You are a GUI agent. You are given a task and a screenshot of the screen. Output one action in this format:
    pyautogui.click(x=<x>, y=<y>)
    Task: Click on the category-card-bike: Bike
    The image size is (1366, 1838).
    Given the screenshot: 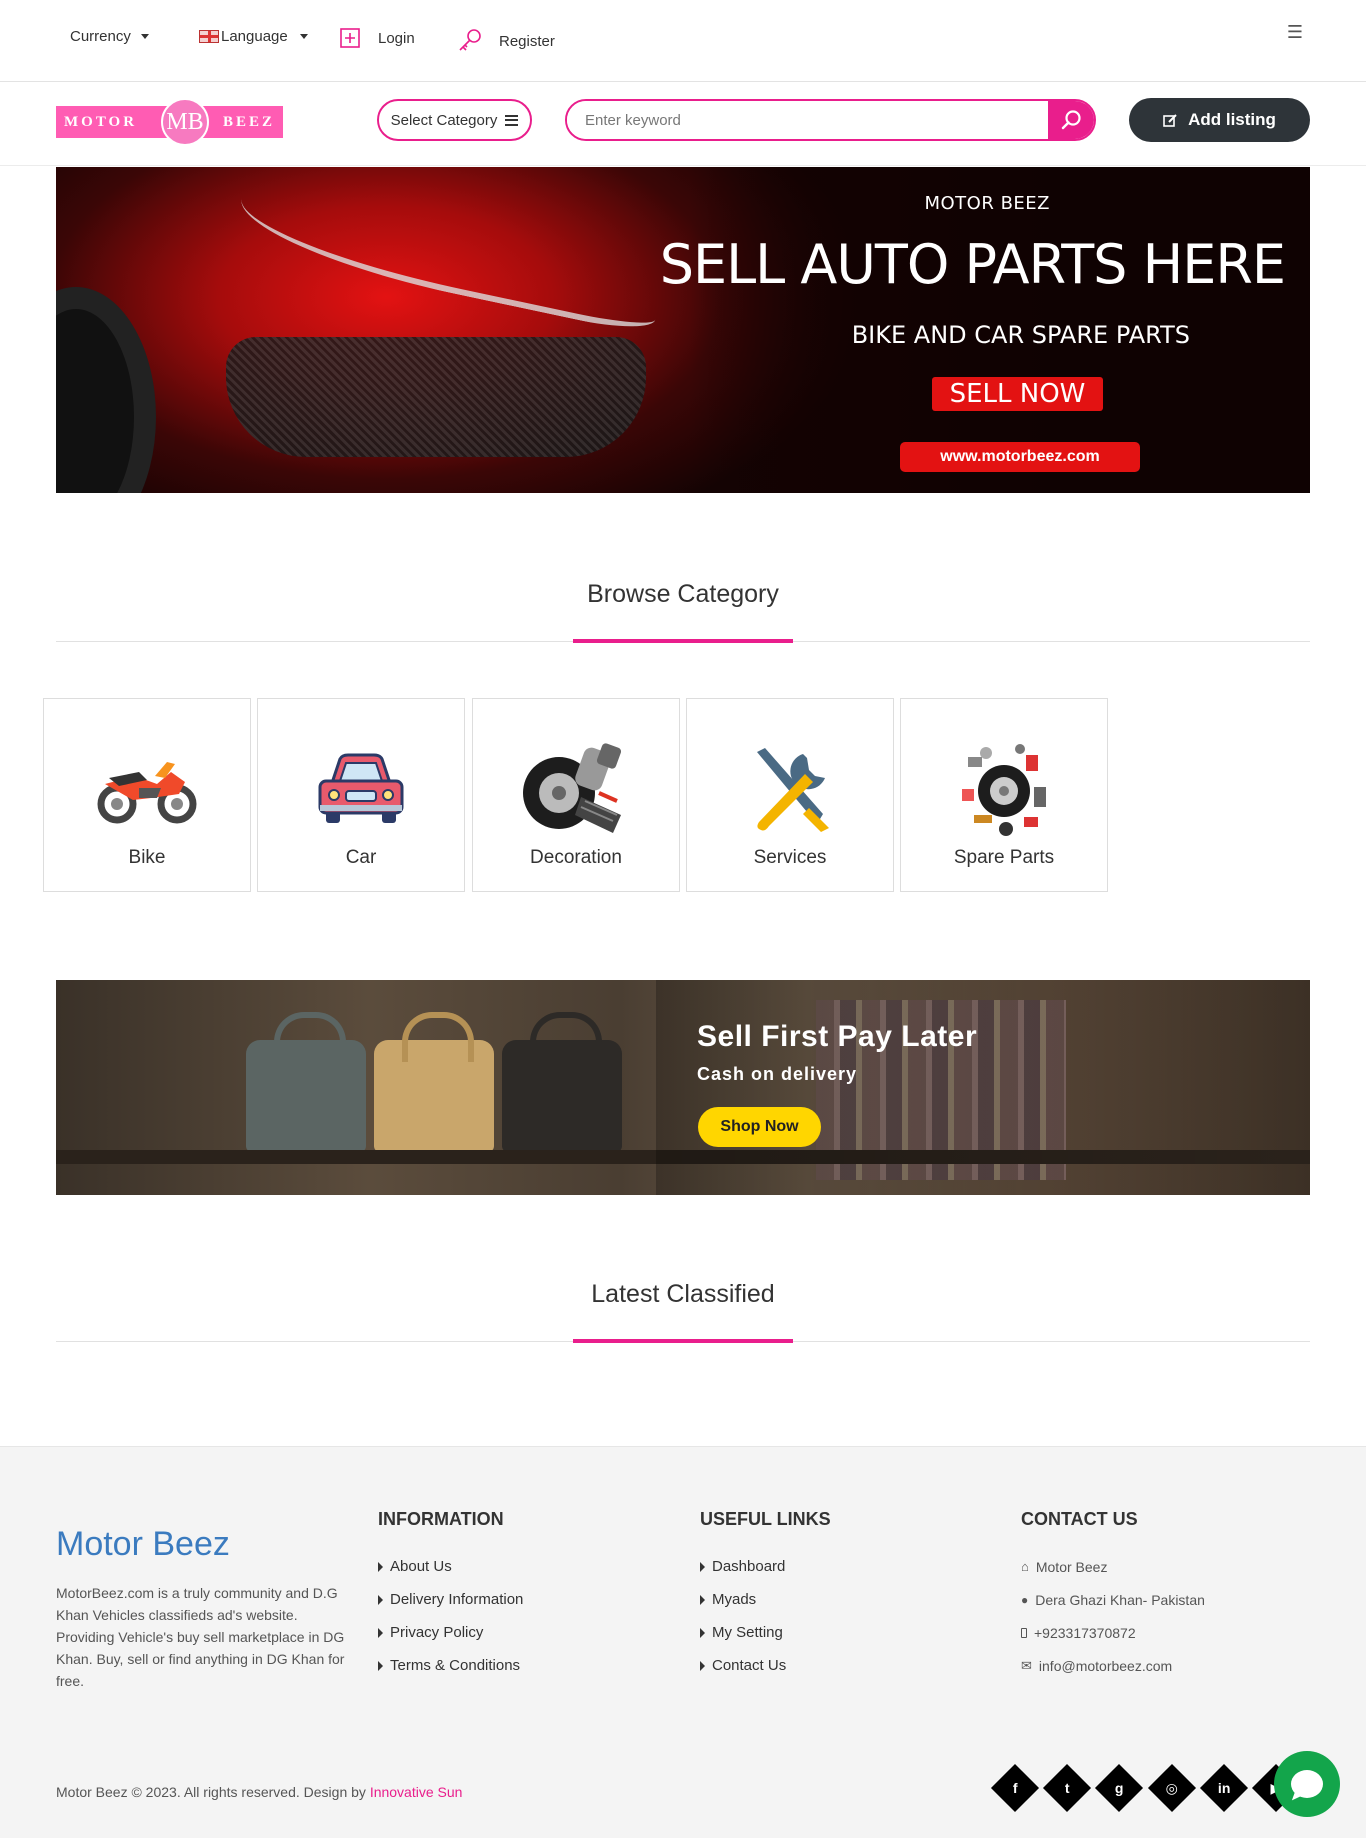 What is the action you would take?
    pyautogui.click(x=147, y=795)
    